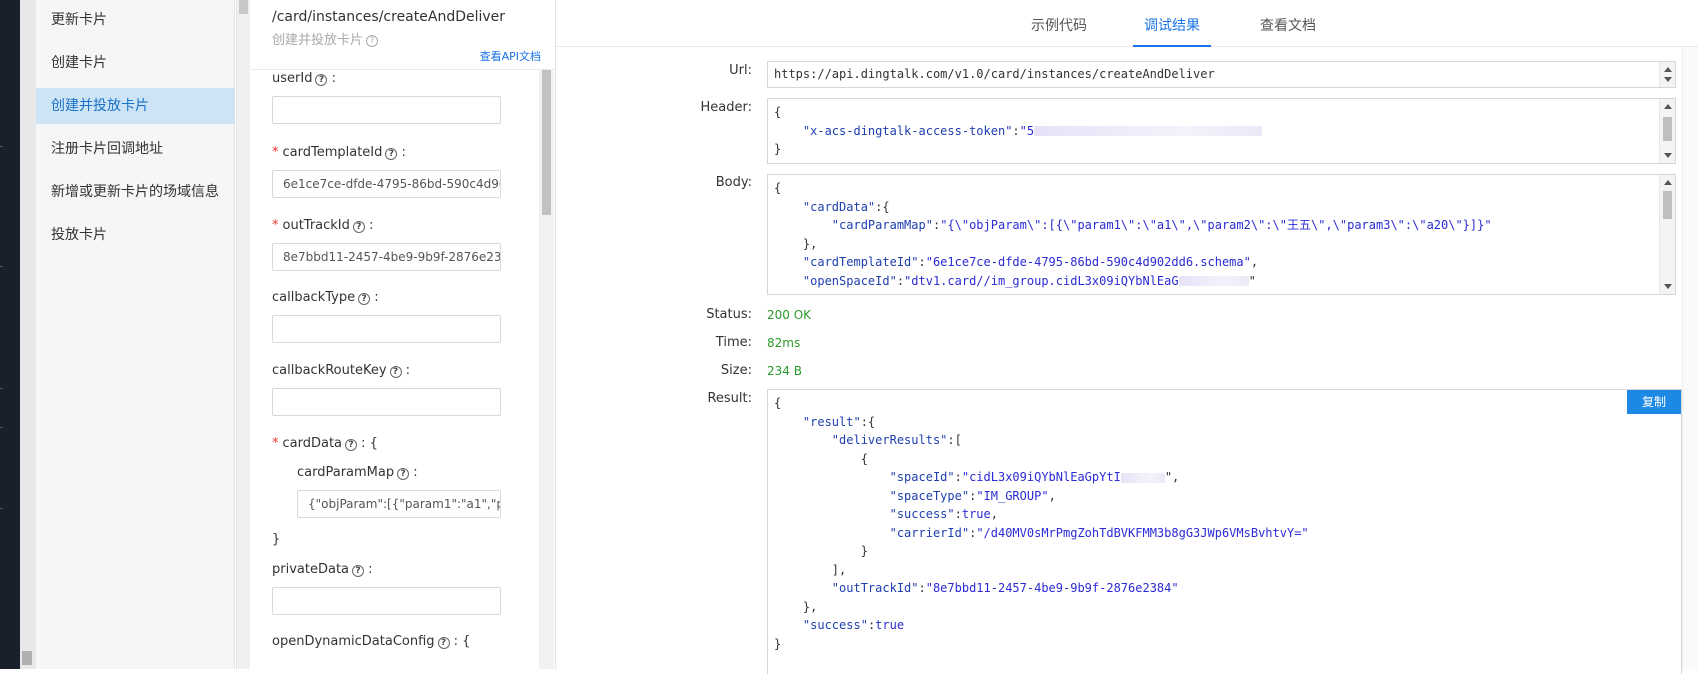 This screenshot has width=1698, height=674. I want to click on url-scrollbar, so click(1667, 74).